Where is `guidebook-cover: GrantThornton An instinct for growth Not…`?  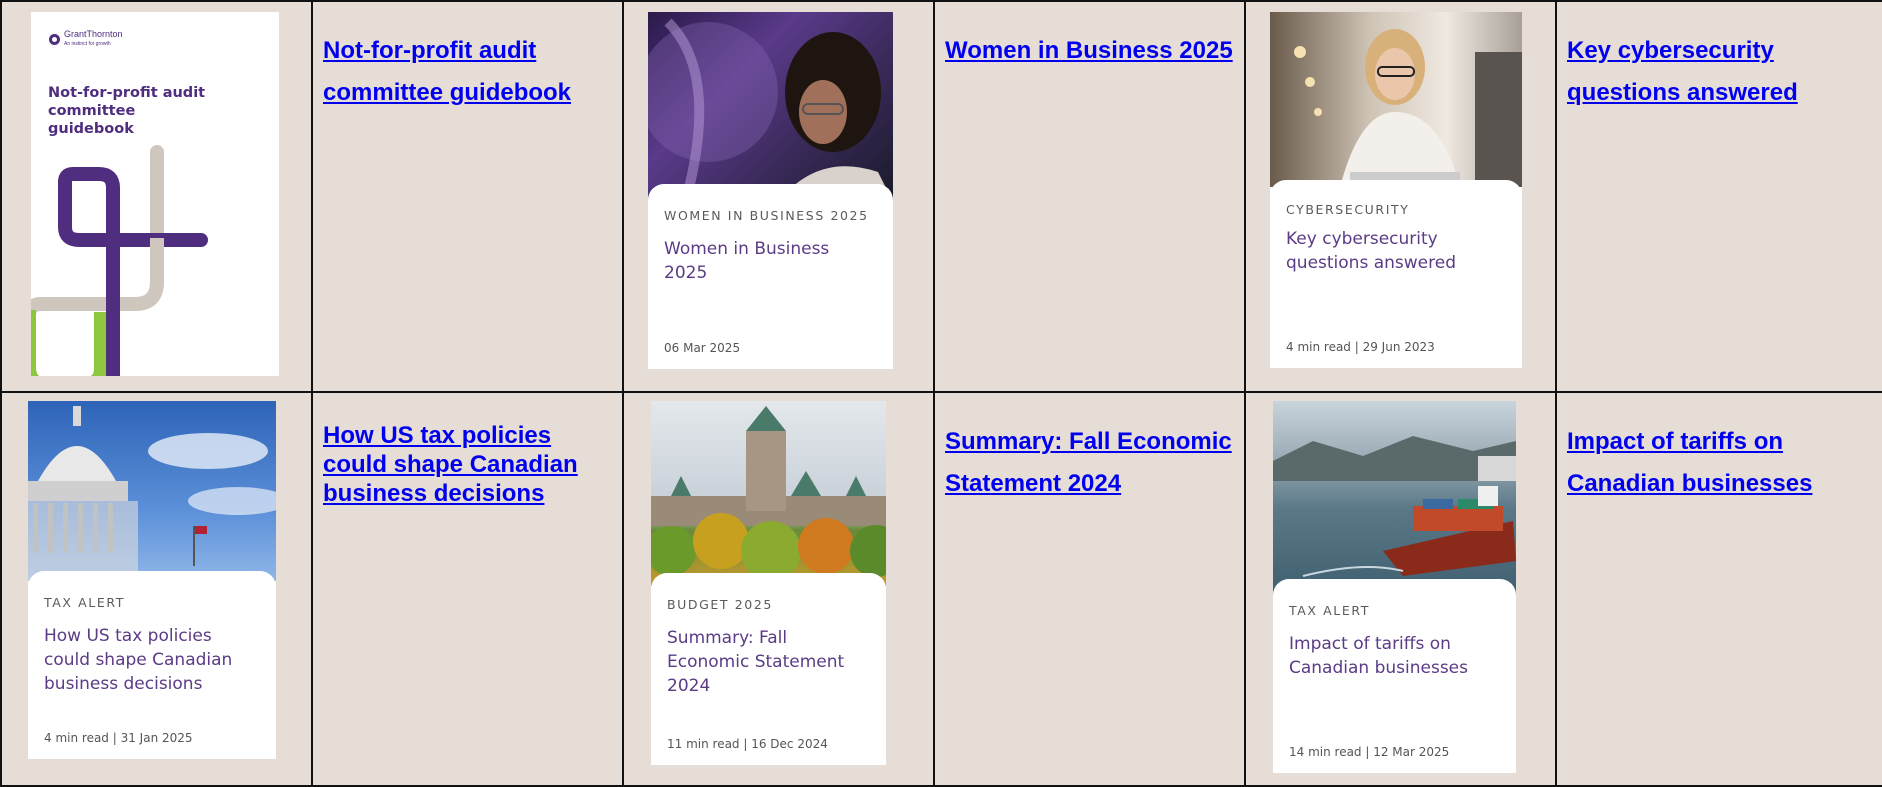 guidebook-cover: GrantThornton An instinct for growth Not… is located at coordinates (155, 194).